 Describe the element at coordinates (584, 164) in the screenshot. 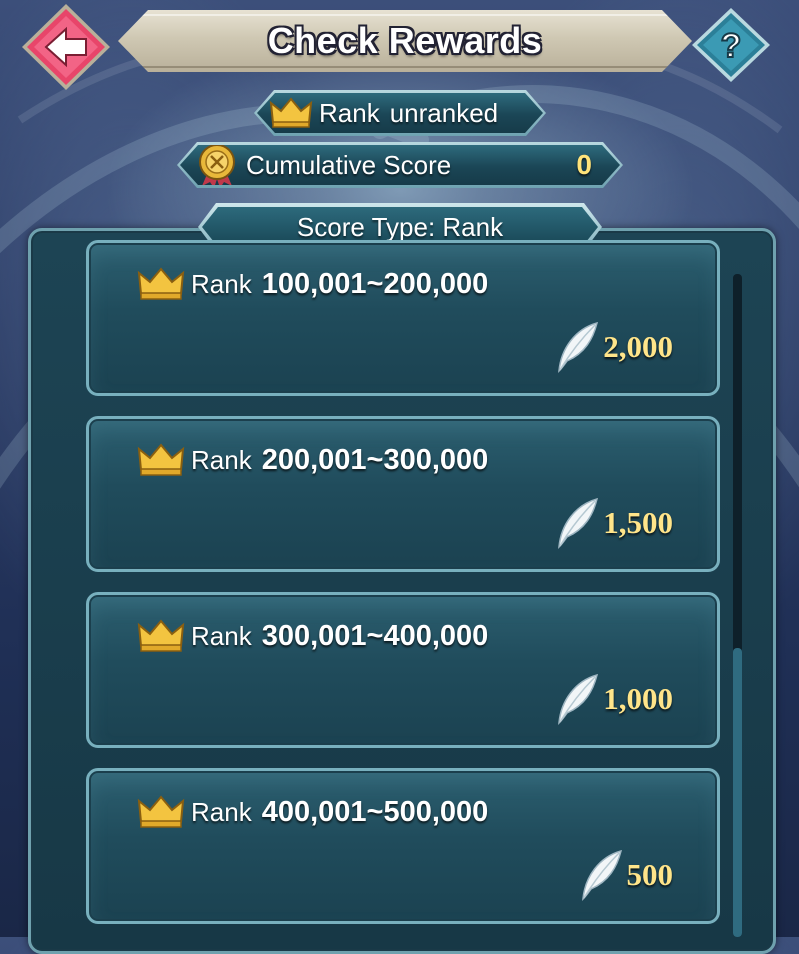

I see `score-value: 0` at that location.